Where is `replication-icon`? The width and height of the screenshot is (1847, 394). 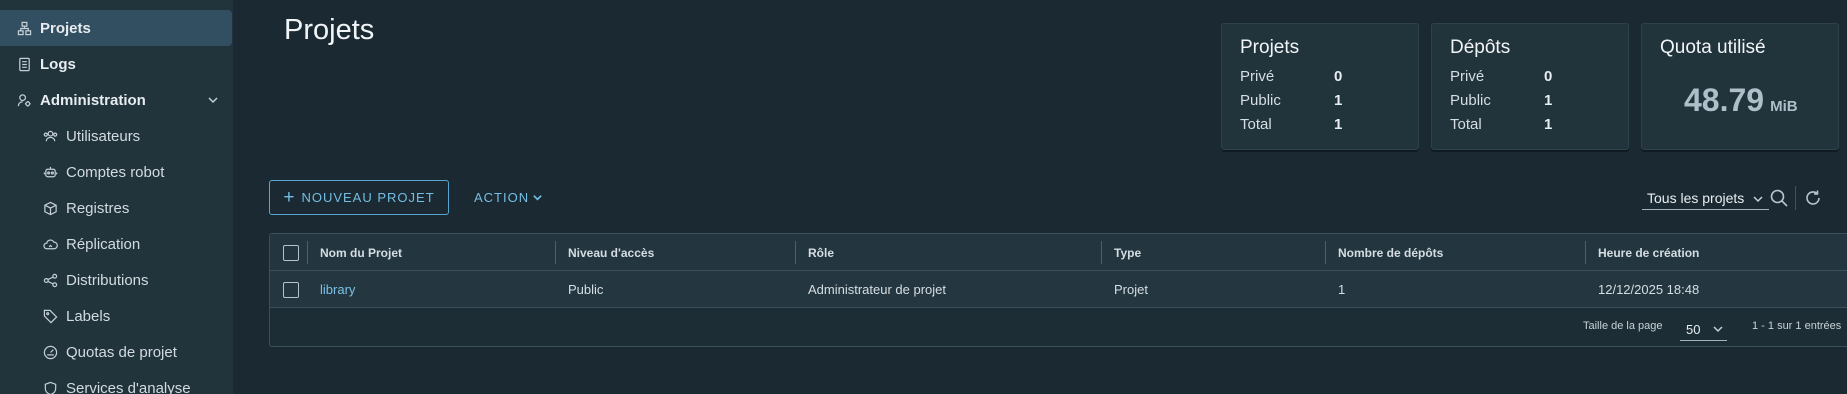
replication-icon is located at coordinates (50, 244).